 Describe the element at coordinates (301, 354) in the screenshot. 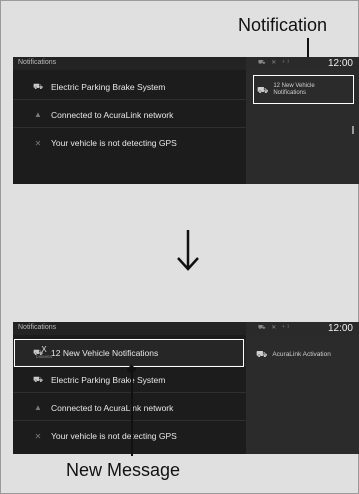

I see `acuralink-card-label: AcuraLink Activation` at that location.